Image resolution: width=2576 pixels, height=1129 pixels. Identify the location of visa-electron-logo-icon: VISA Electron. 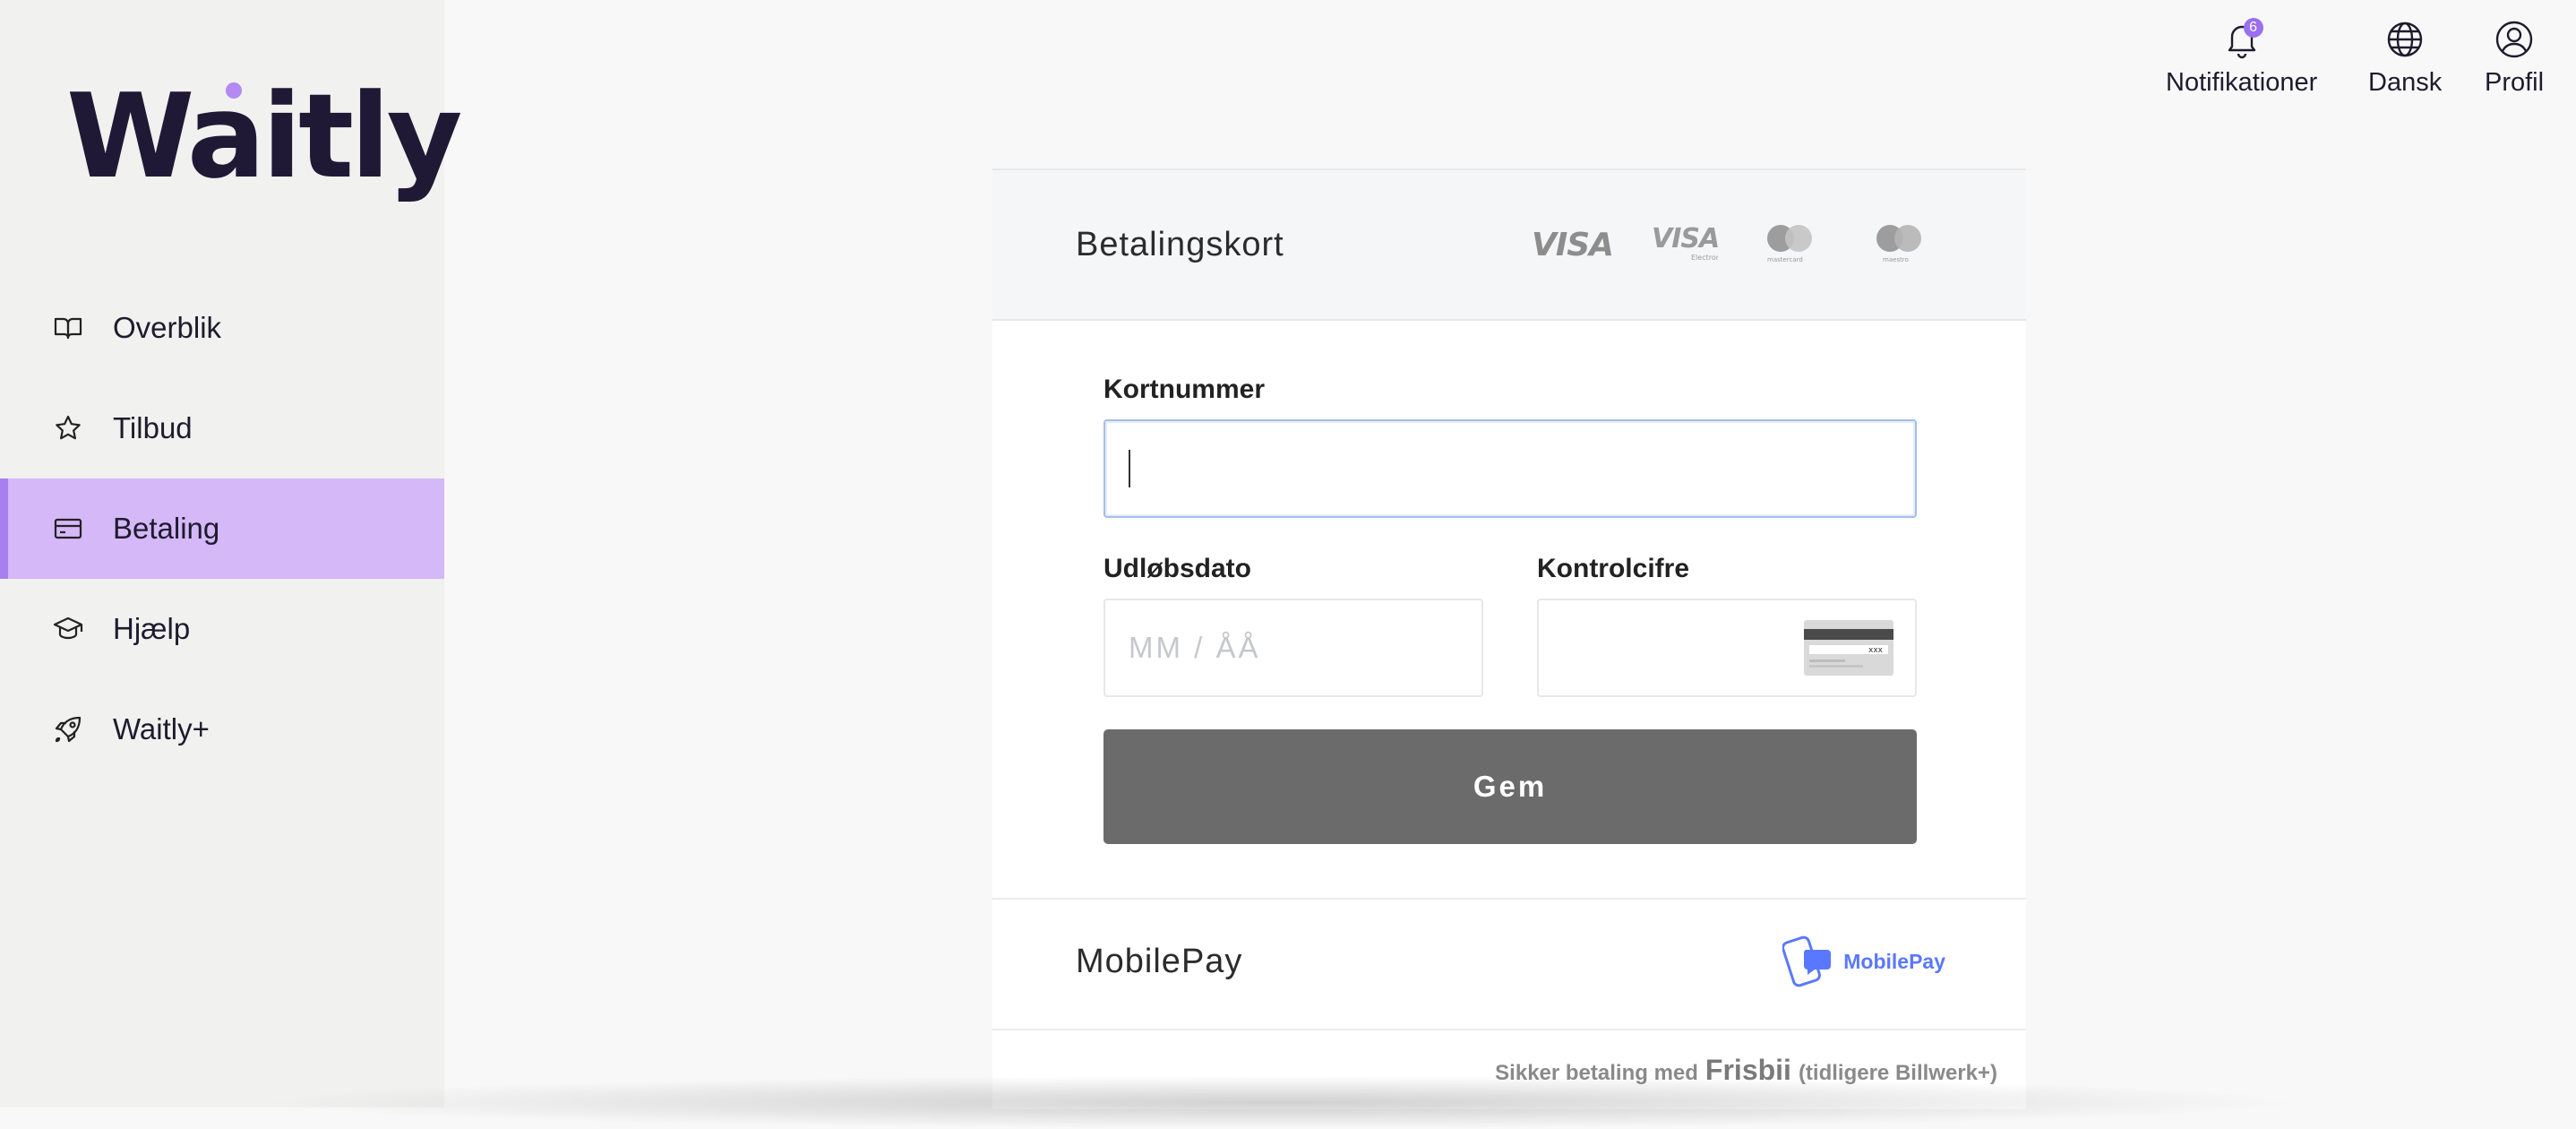
(1685, 246).